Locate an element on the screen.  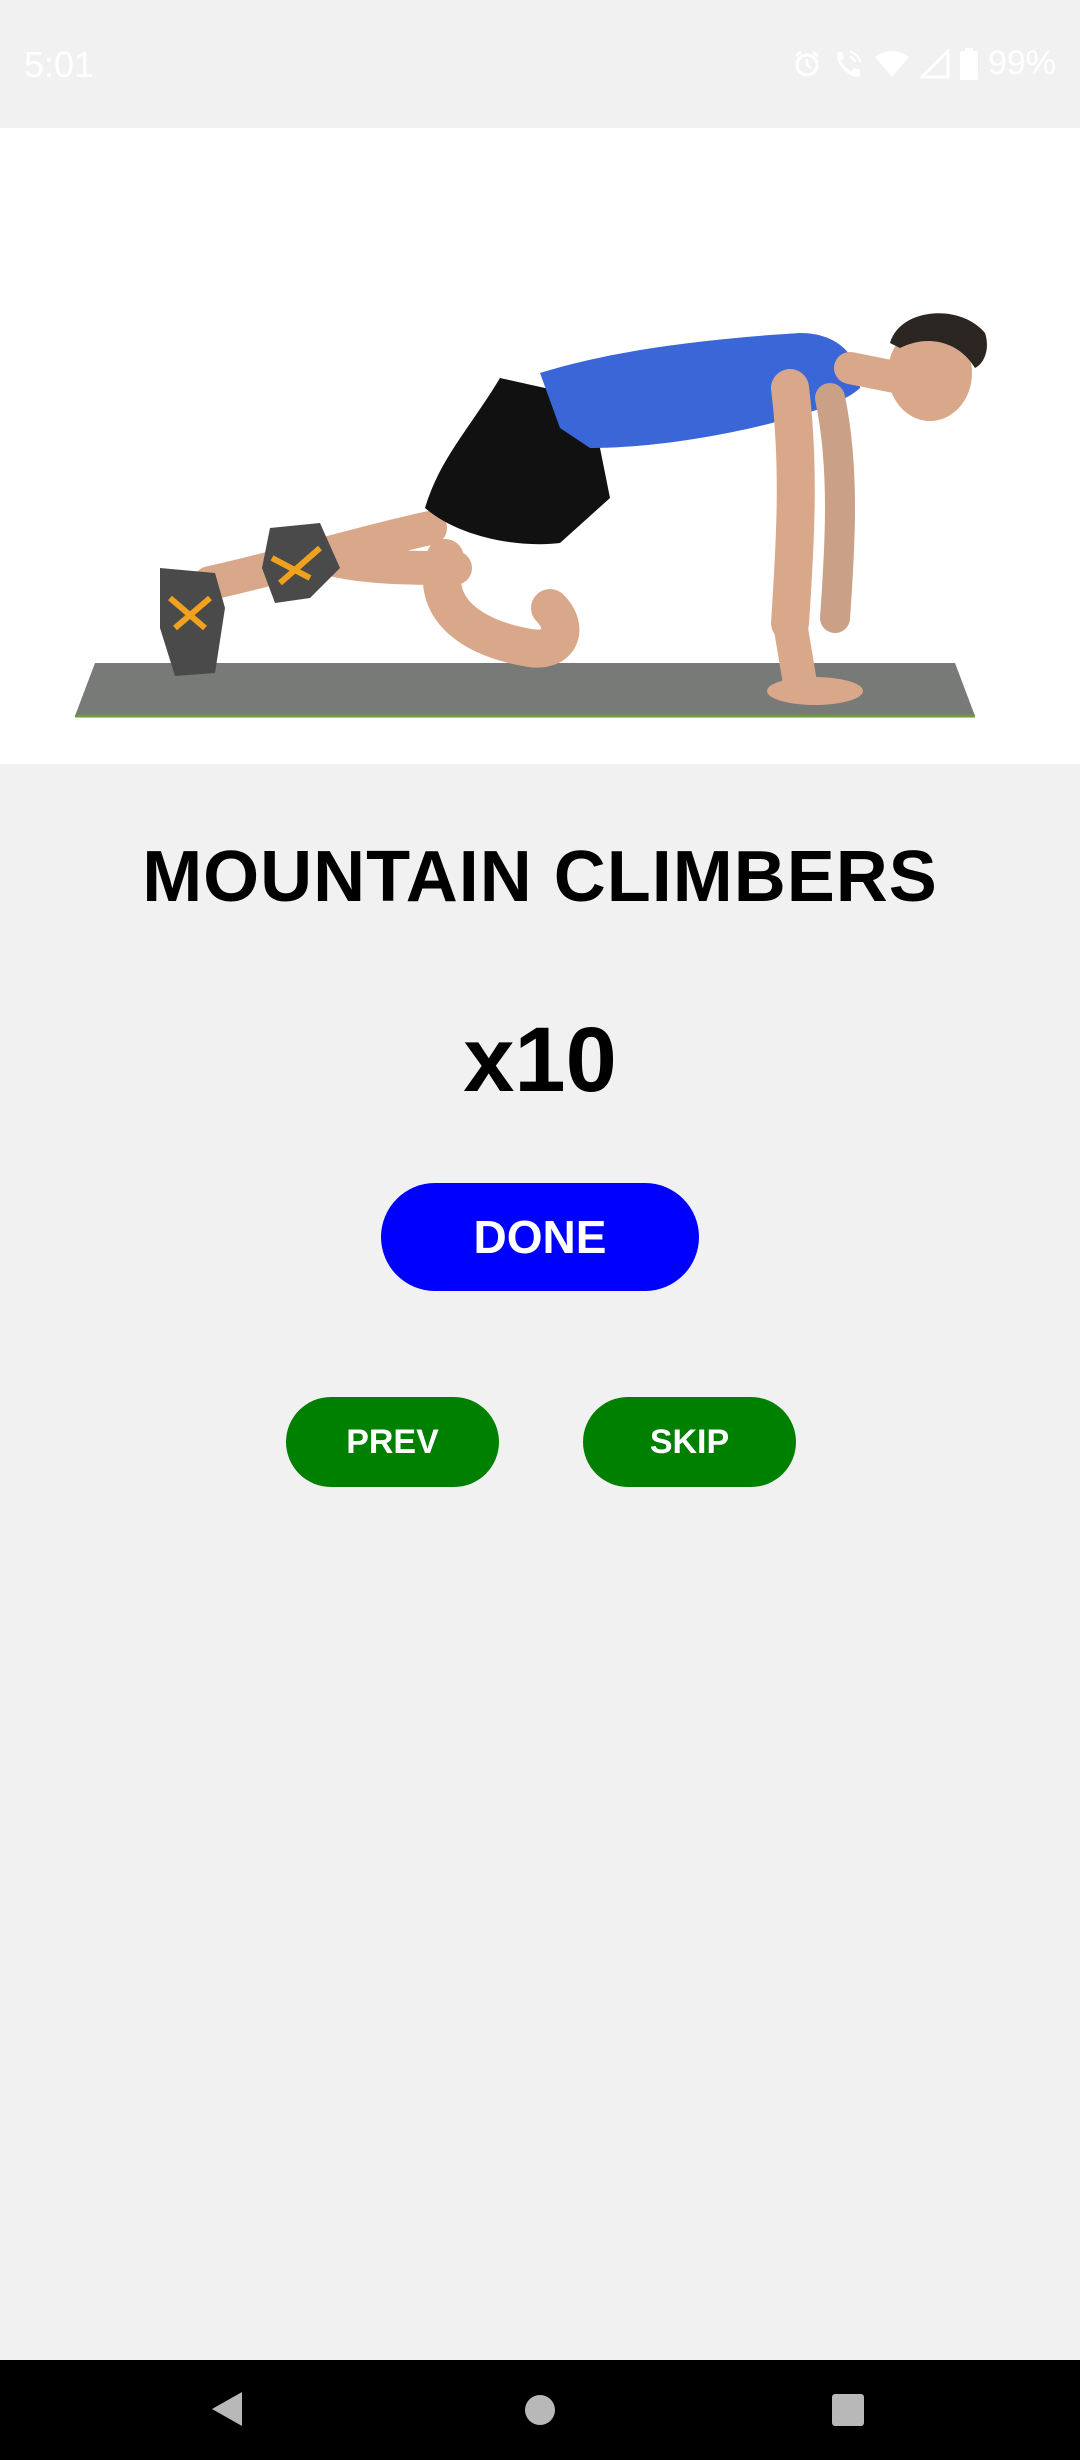
wifi-icon is located at coordinates (892, 64).